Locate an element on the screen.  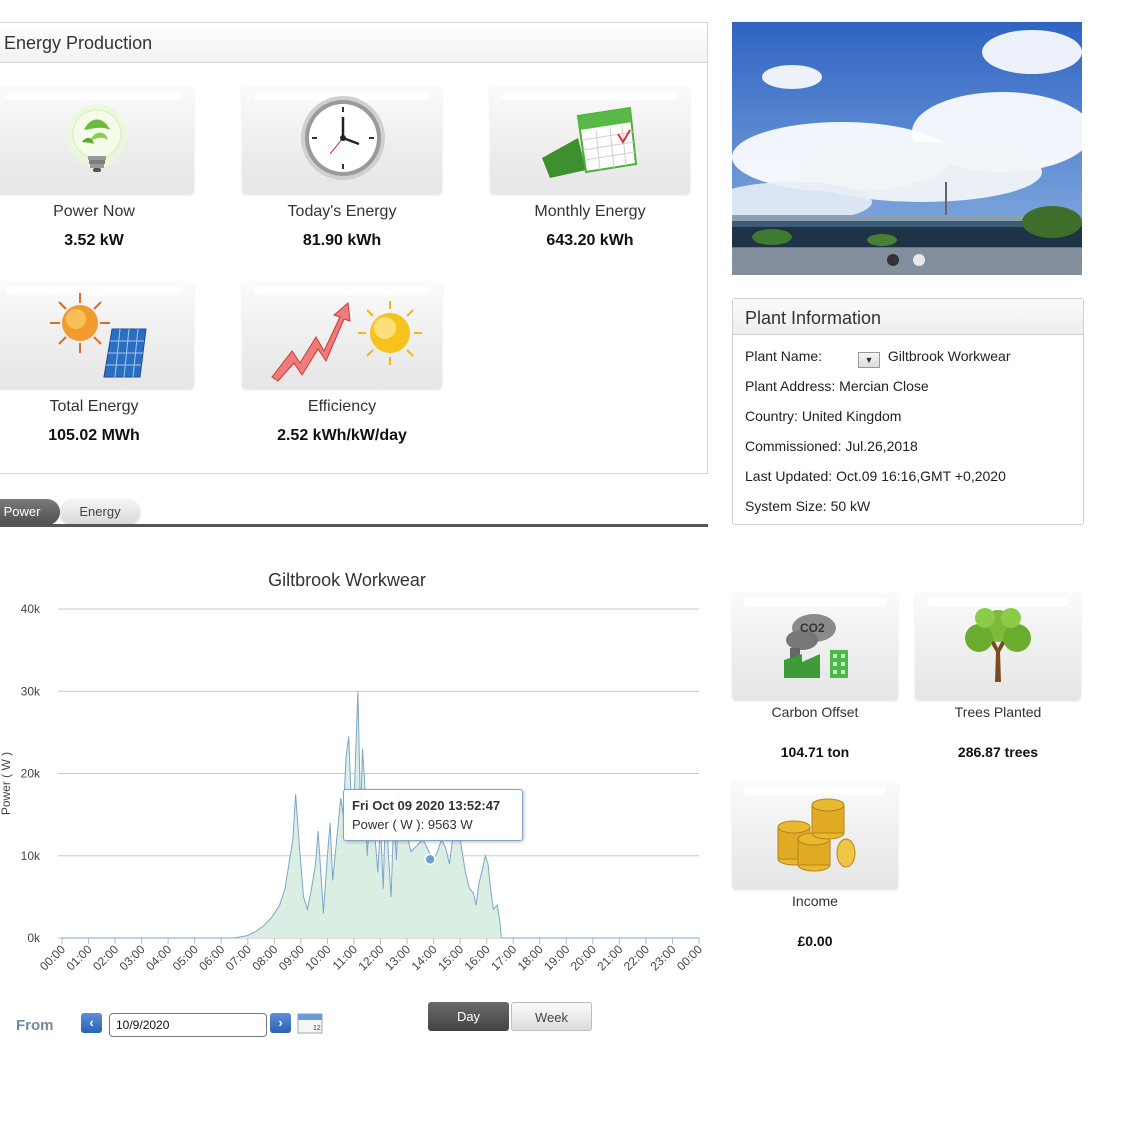
power-now-tile is located at coordinates (97, 140).